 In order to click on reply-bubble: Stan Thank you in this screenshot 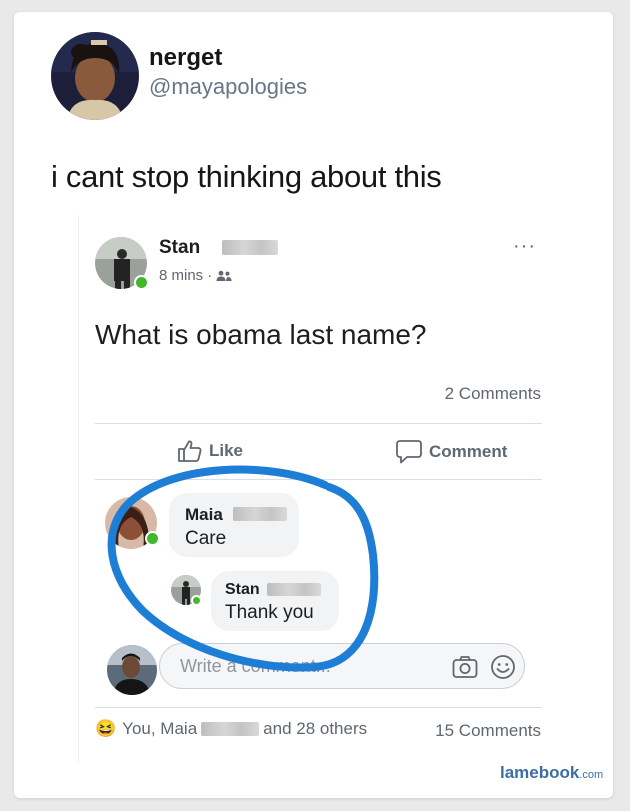, I will do `click(275, 601)`.